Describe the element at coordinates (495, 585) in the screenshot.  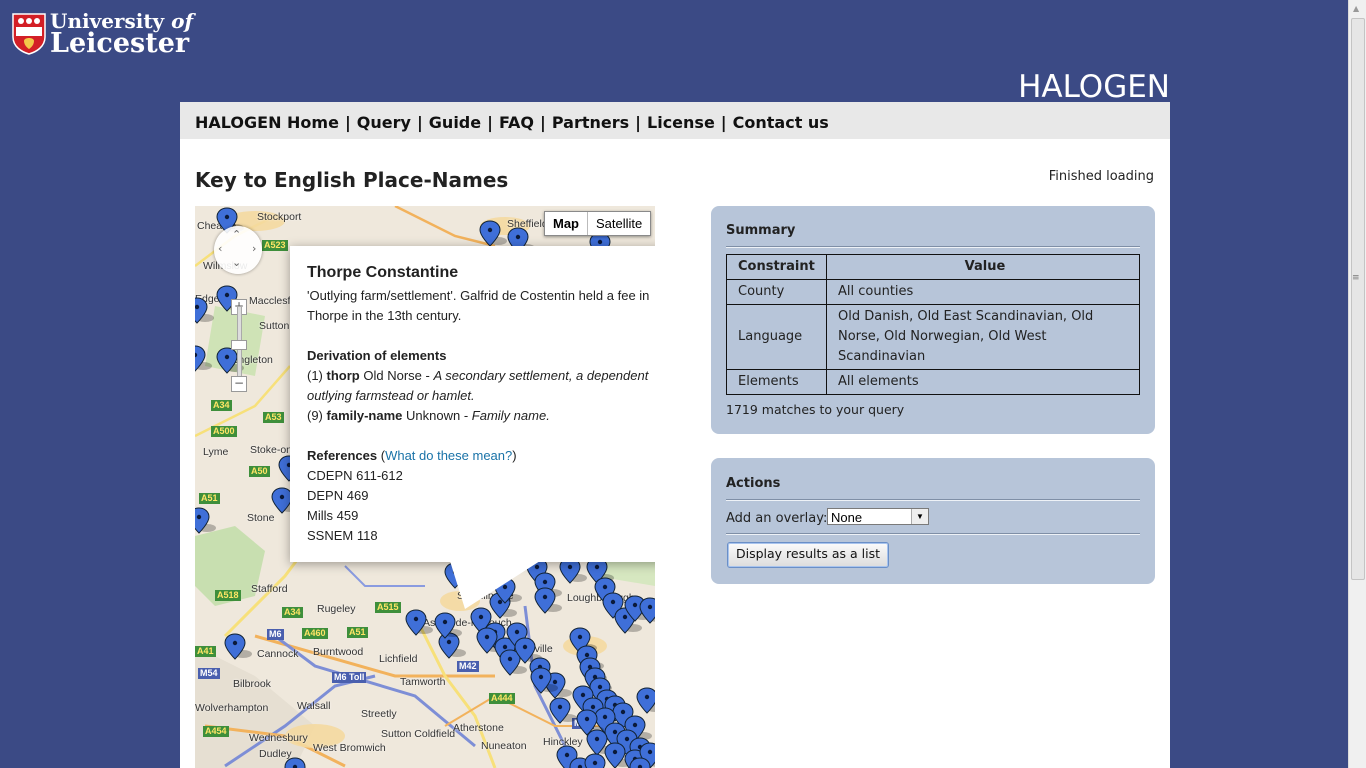
I see `info-window-tail` at that location.